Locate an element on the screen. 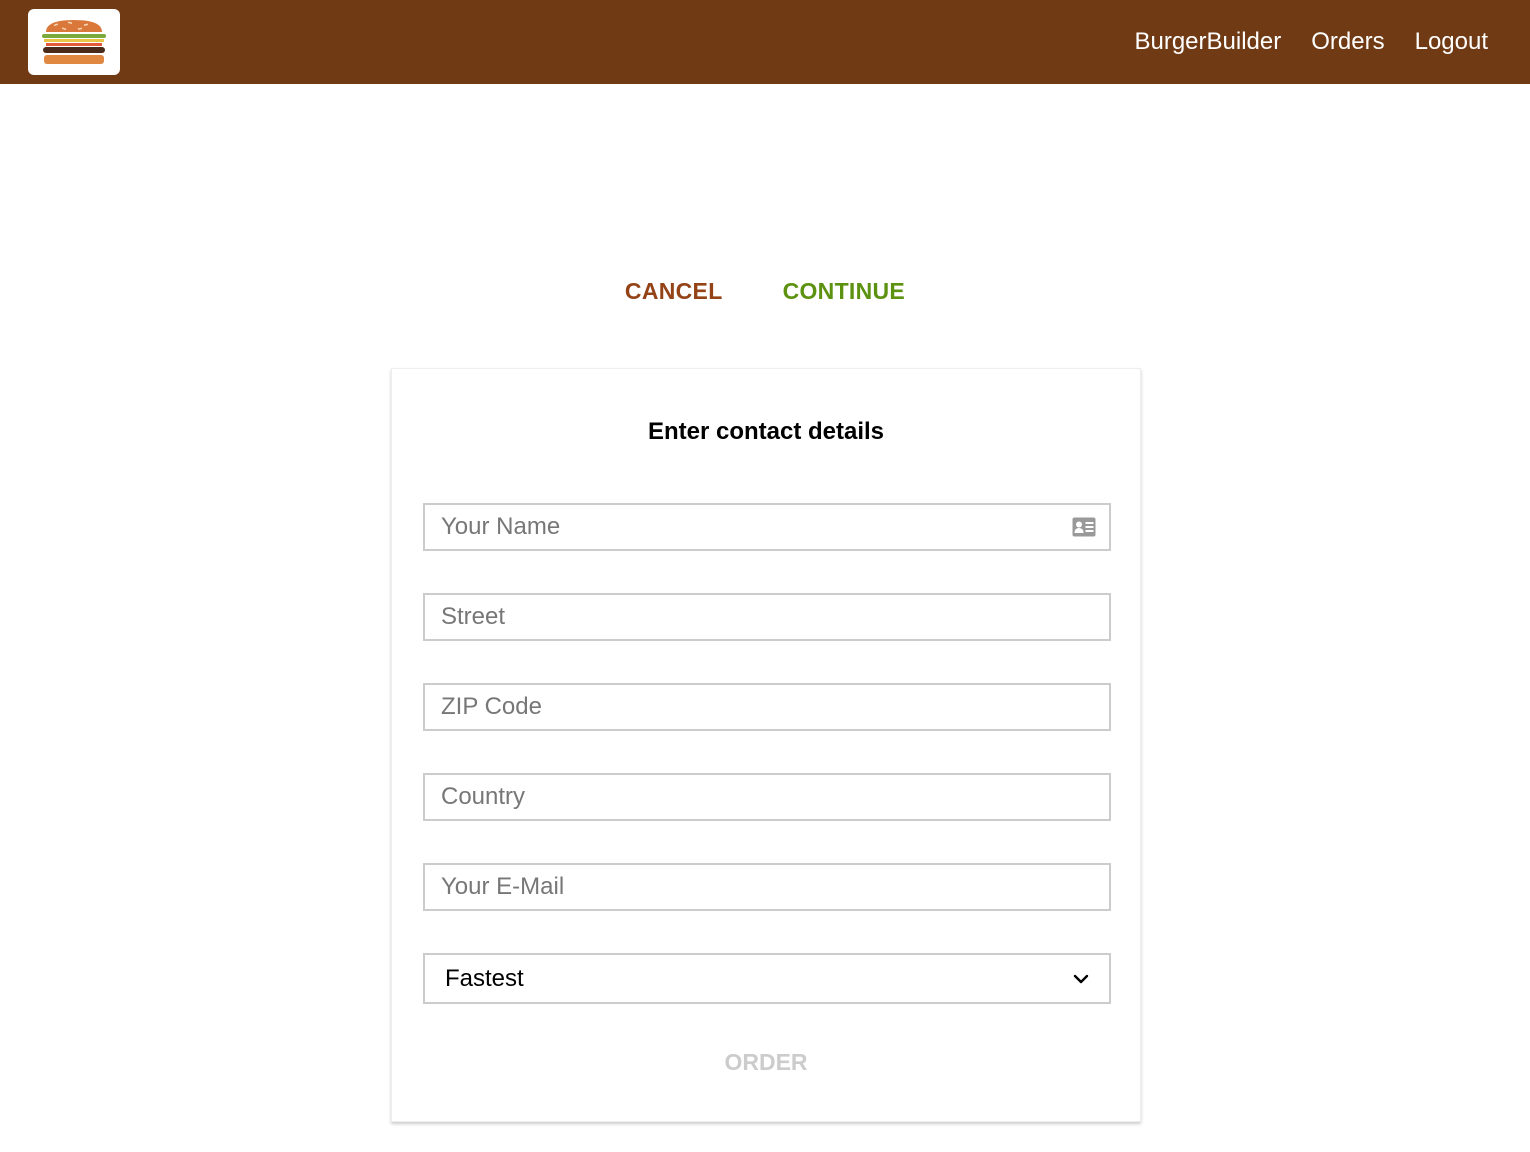 The width and height of the screenshot is (1530, 1152). logo is located at coordinates (74, 42).